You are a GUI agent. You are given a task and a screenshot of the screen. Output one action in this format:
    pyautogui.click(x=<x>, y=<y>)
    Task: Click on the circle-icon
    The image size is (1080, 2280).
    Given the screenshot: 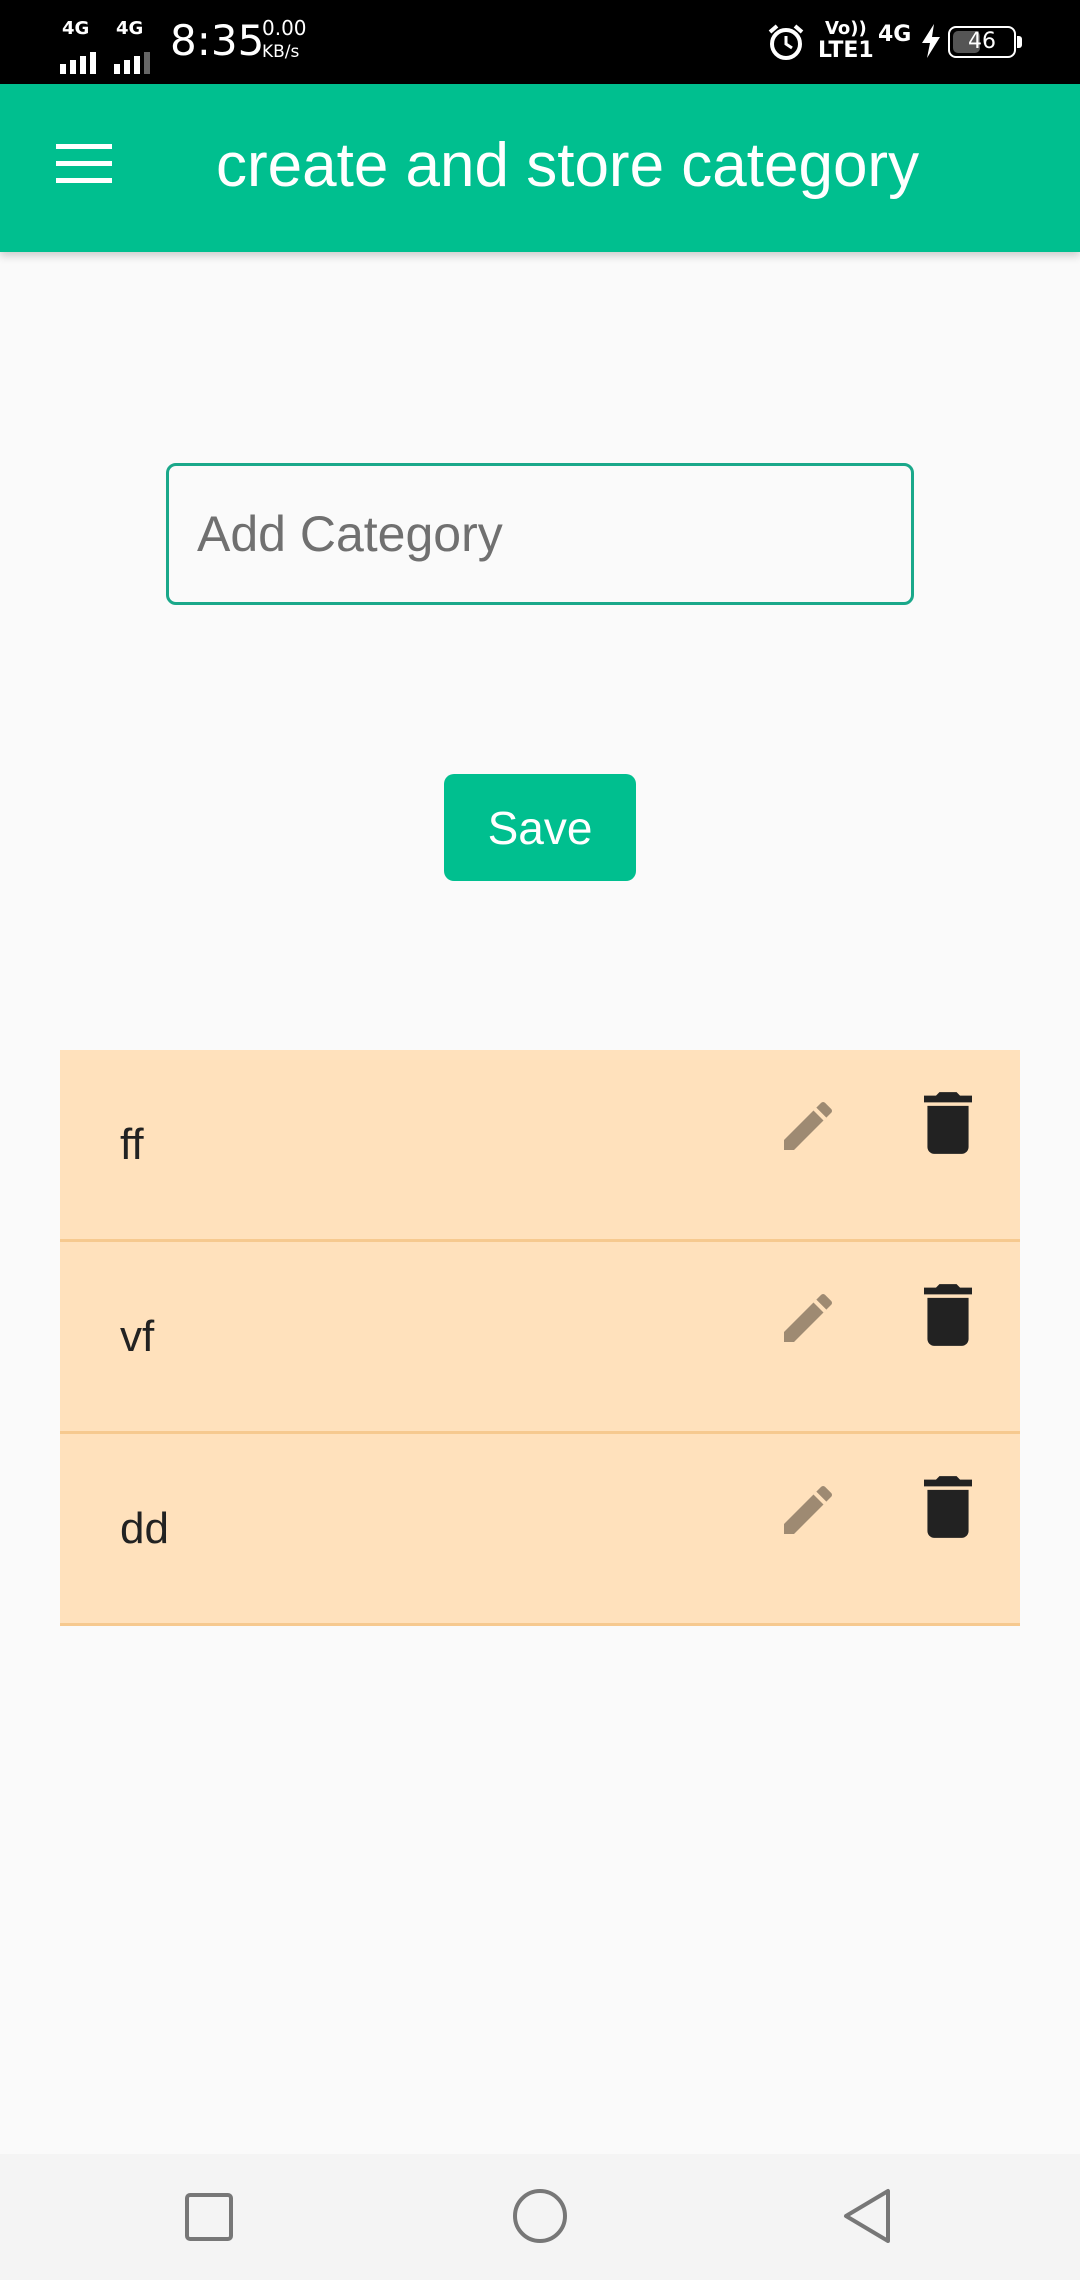 What is the action you would take?
    pyautogui.click(x=540, y=2216)
    